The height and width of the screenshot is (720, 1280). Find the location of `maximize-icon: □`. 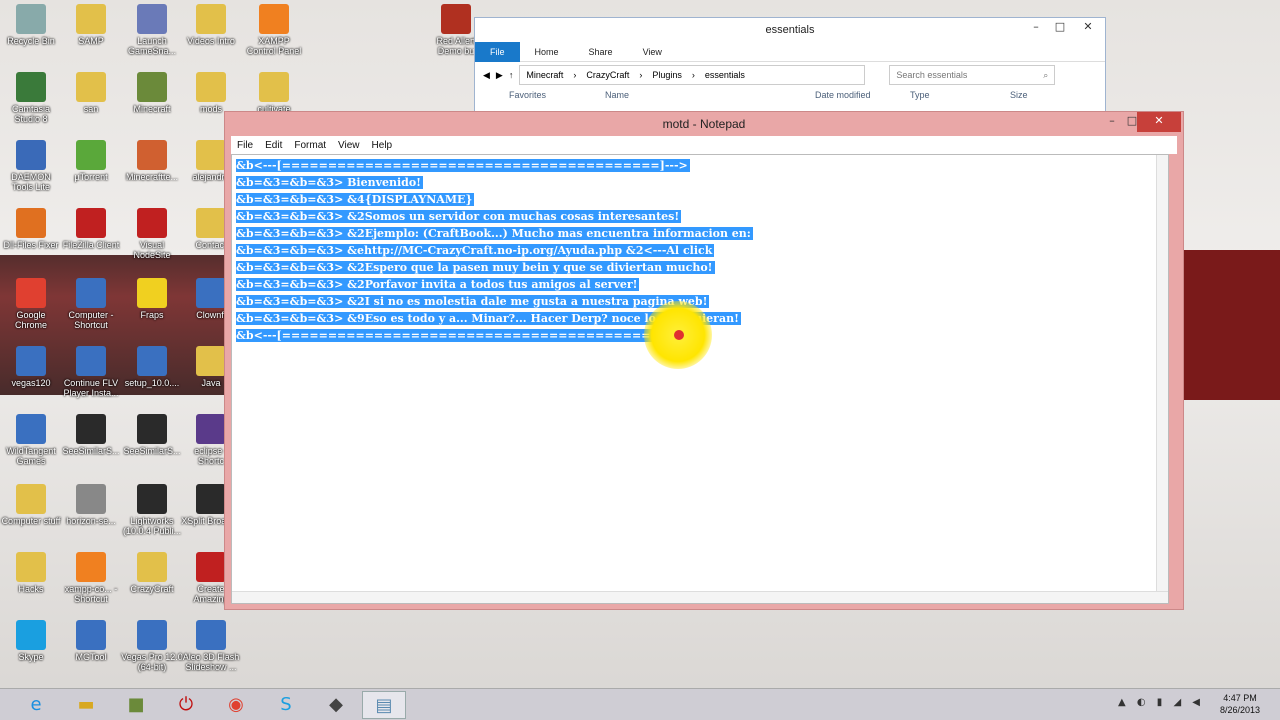

maximize-icon: □ is located at coordinates (1060, 28).